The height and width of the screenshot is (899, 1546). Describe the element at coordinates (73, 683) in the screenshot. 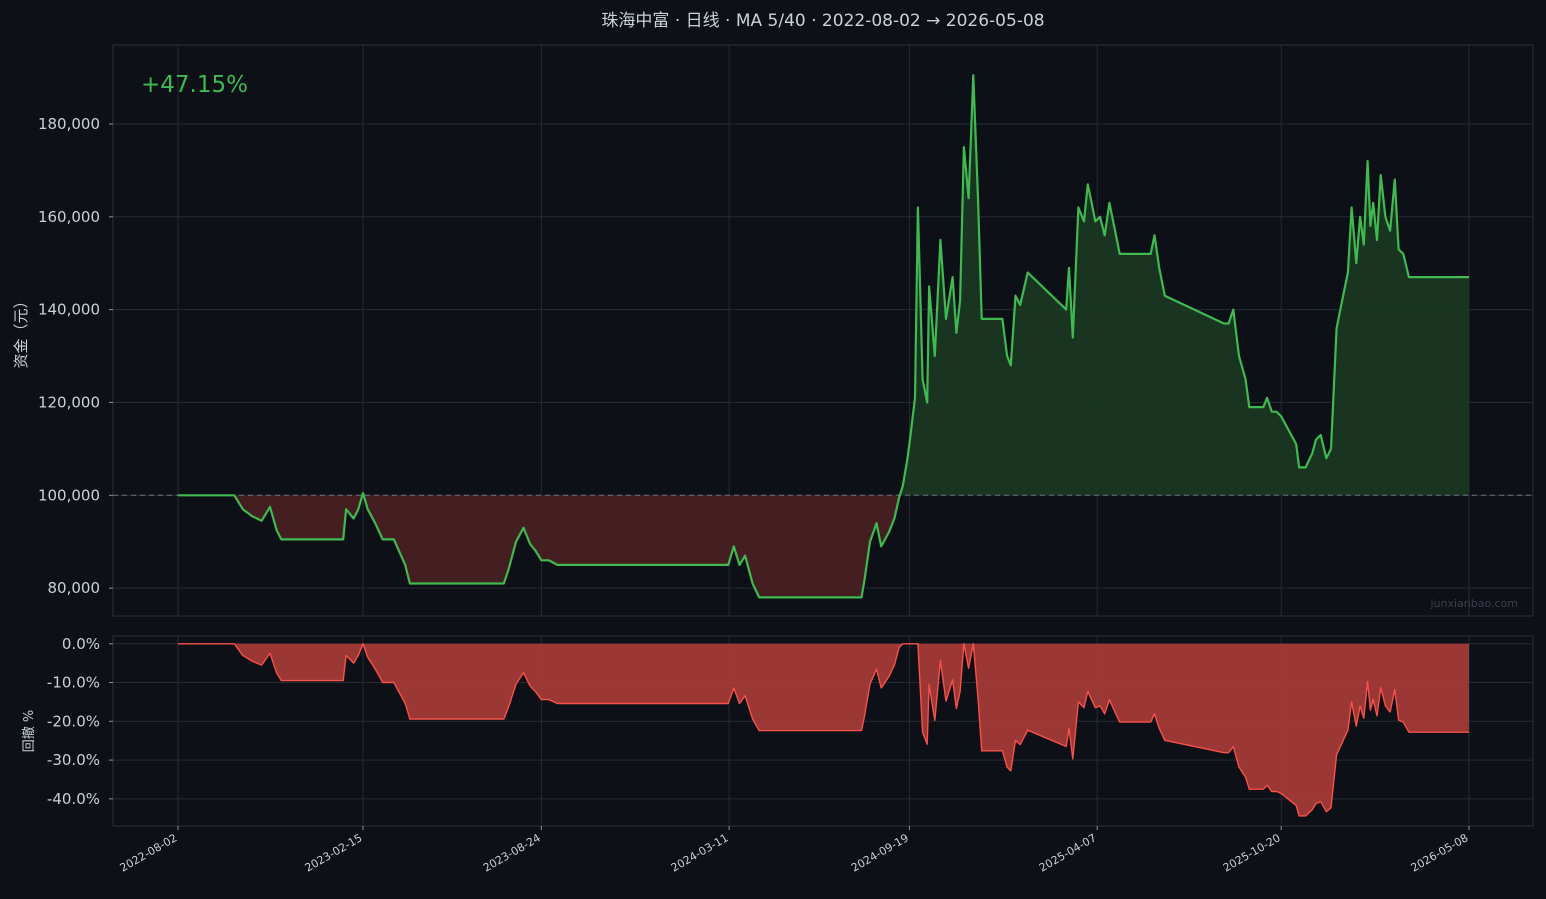

I see `drawdown-y-tick-label: -10.0%` at that location.